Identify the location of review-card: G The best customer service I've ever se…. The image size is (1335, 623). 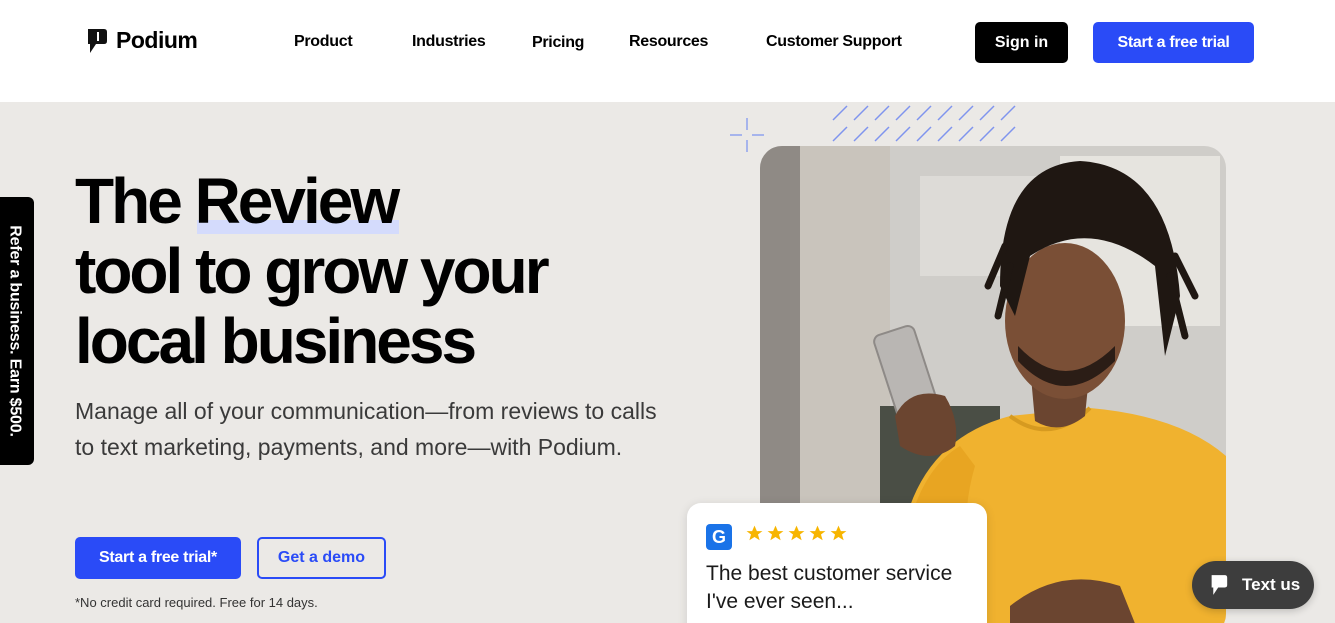
(837, 563).